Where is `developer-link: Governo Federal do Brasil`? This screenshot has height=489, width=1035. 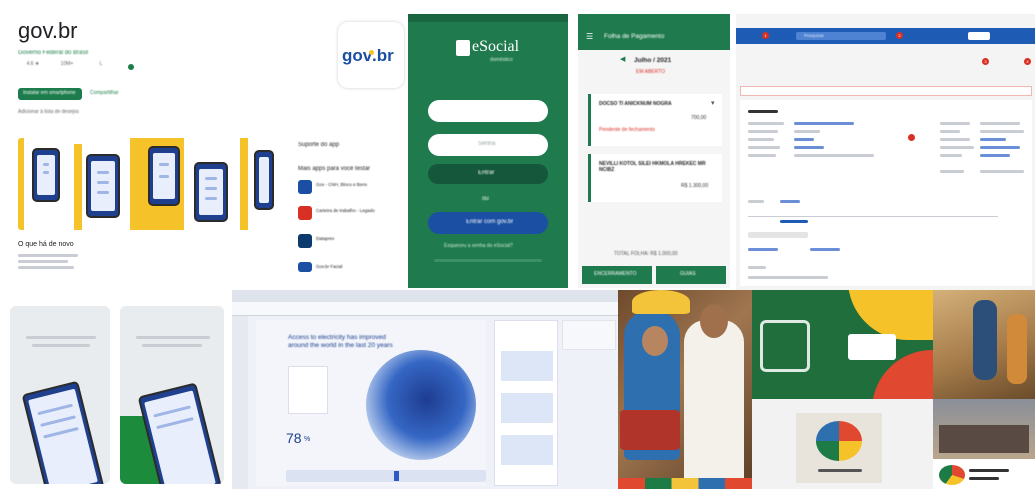
developer-link: Governo Federal do Brasil is located at coordinates (53, 53).